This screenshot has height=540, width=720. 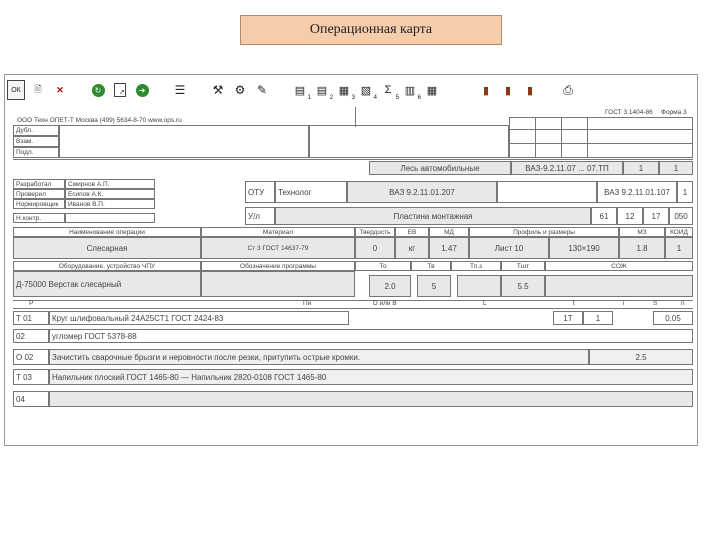 I want to click on equip-name: Д-75000 Верстак слесарный, so click(x=107, y=284).